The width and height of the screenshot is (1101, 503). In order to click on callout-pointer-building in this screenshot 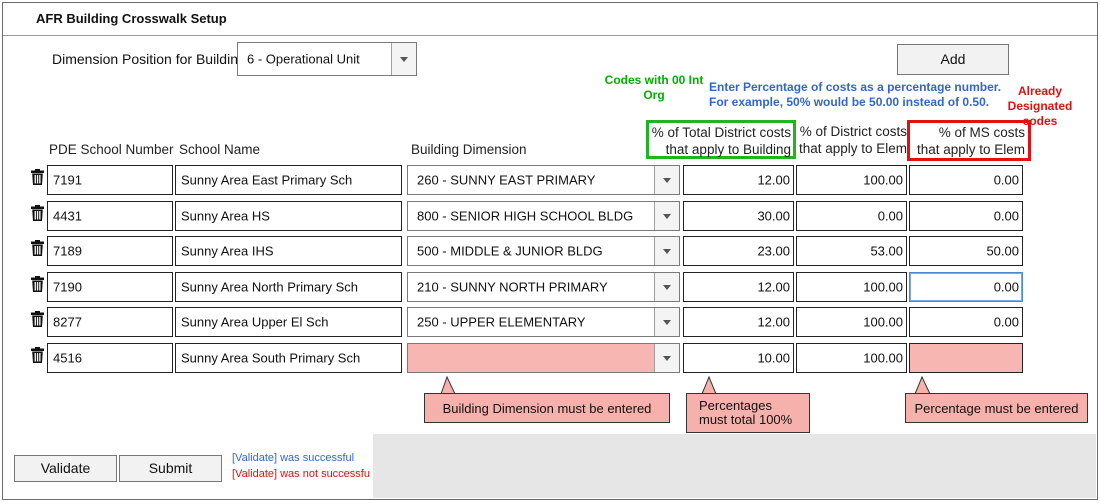, I will do `click(448, 385)`.